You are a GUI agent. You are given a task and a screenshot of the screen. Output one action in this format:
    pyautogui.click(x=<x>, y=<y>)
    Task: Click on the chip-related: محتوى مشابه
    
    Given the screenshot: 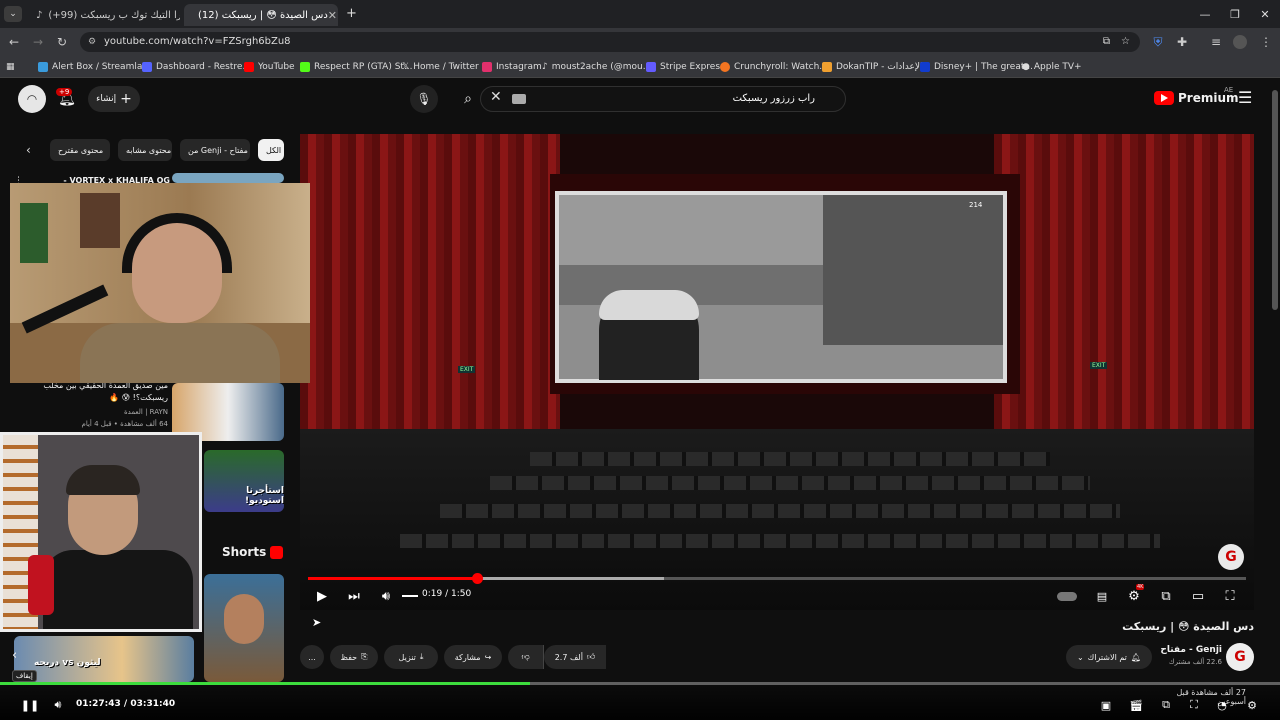 What is the action you would take?
    pyautogui.click(x=145, y=150)
    